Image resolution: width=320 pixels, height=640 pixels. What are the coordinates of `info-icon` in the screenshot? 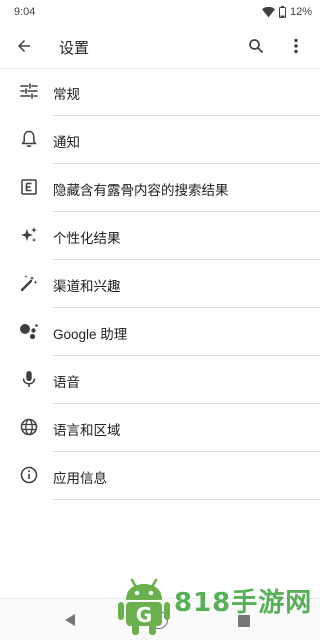 It's located at (29, 475).